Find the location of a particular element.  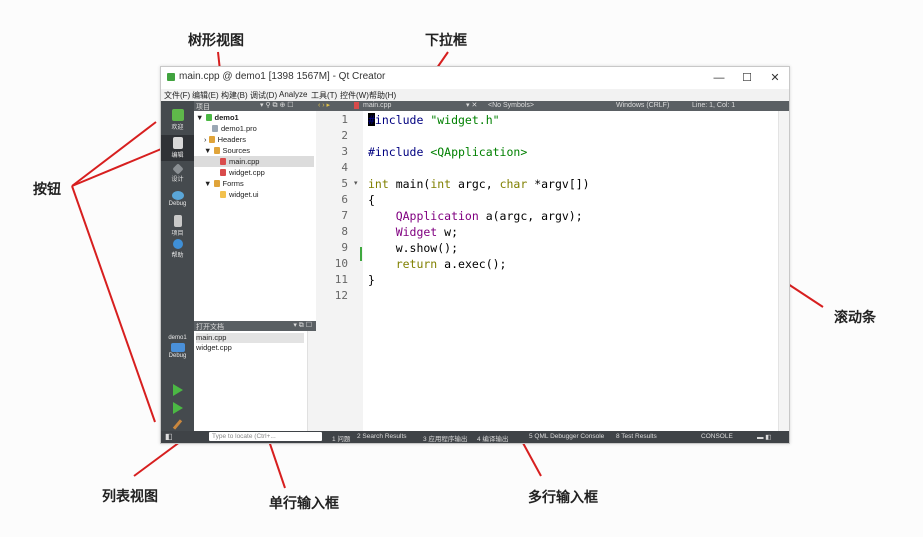

code-line: int main(int argc, char *argv[]) is located at coordinates (479, 184).